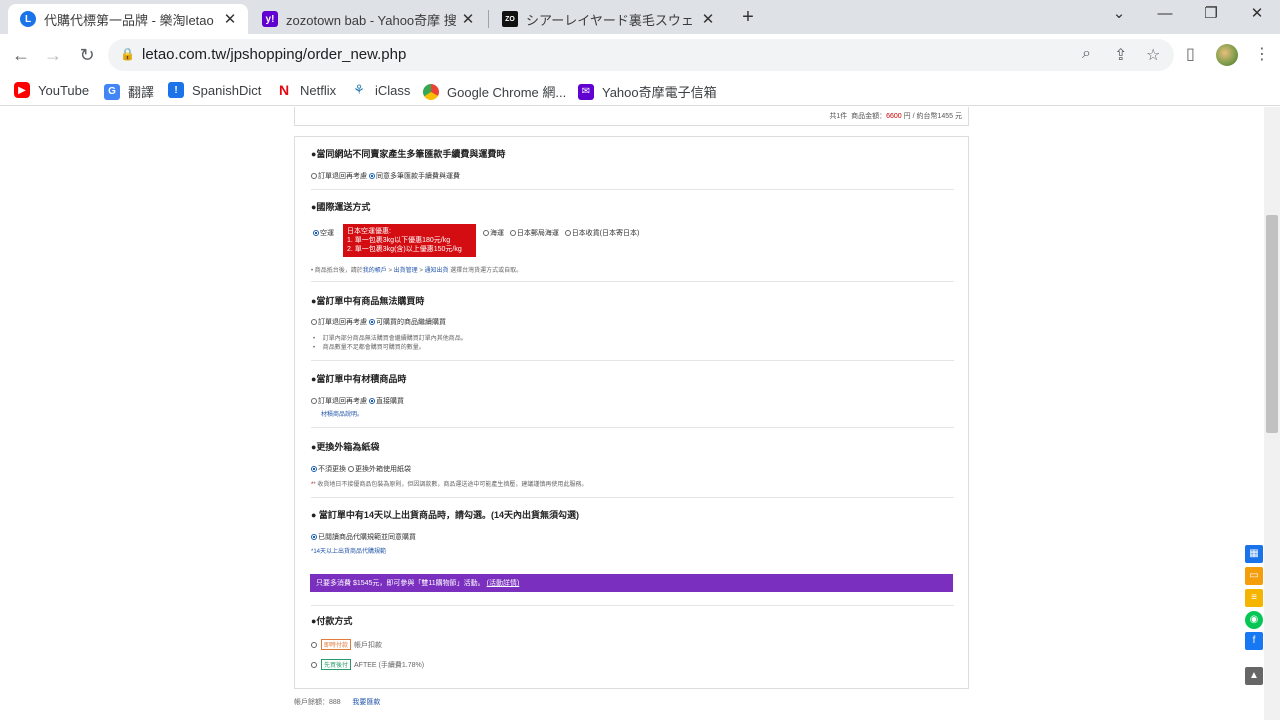 Image resolution: width=1280 pixels, height=720 pixels. What do you see at coordinates (1119, 15) in the screenshot?
I see `tab-search-icon: ⌄` at bounding box center [1119, 15].